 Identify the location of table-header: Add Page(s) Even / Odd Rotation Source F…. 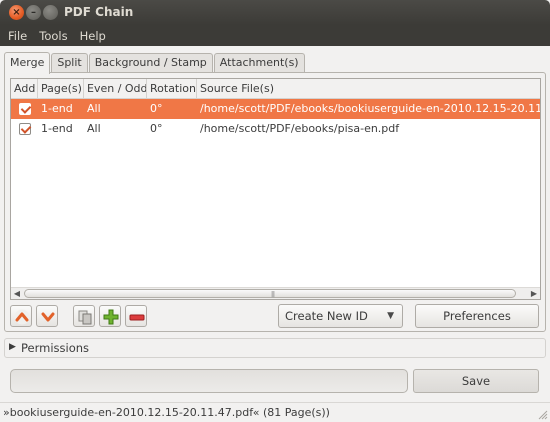
(275, 89).